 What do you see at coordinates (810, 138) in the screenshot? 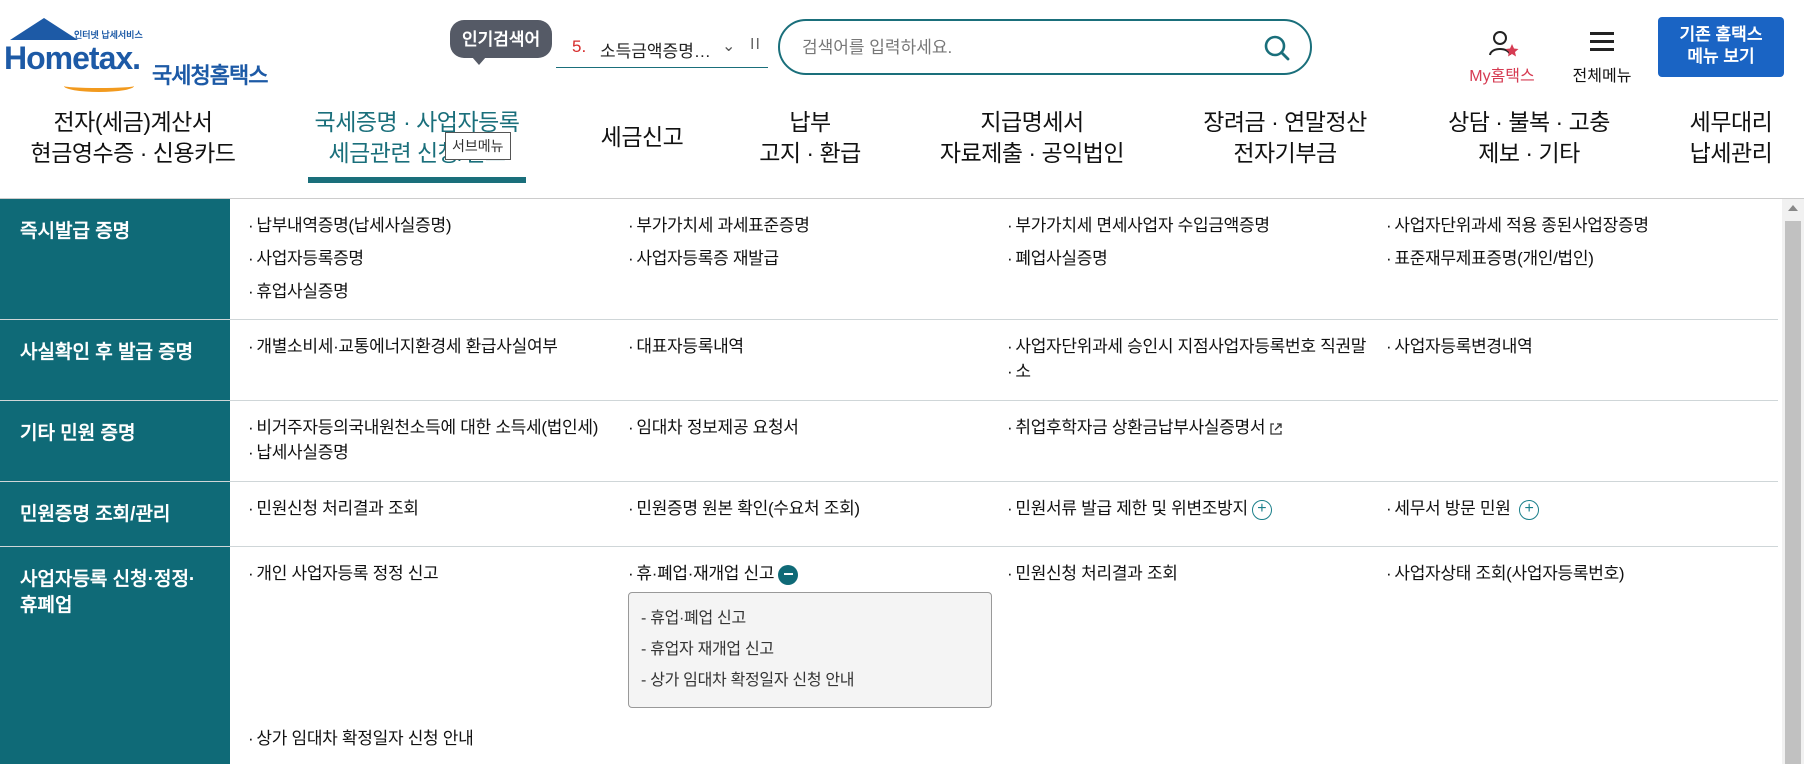
I see `nav-item-payment: 납부 고지 · 환급` at bounding box center [810, 138].